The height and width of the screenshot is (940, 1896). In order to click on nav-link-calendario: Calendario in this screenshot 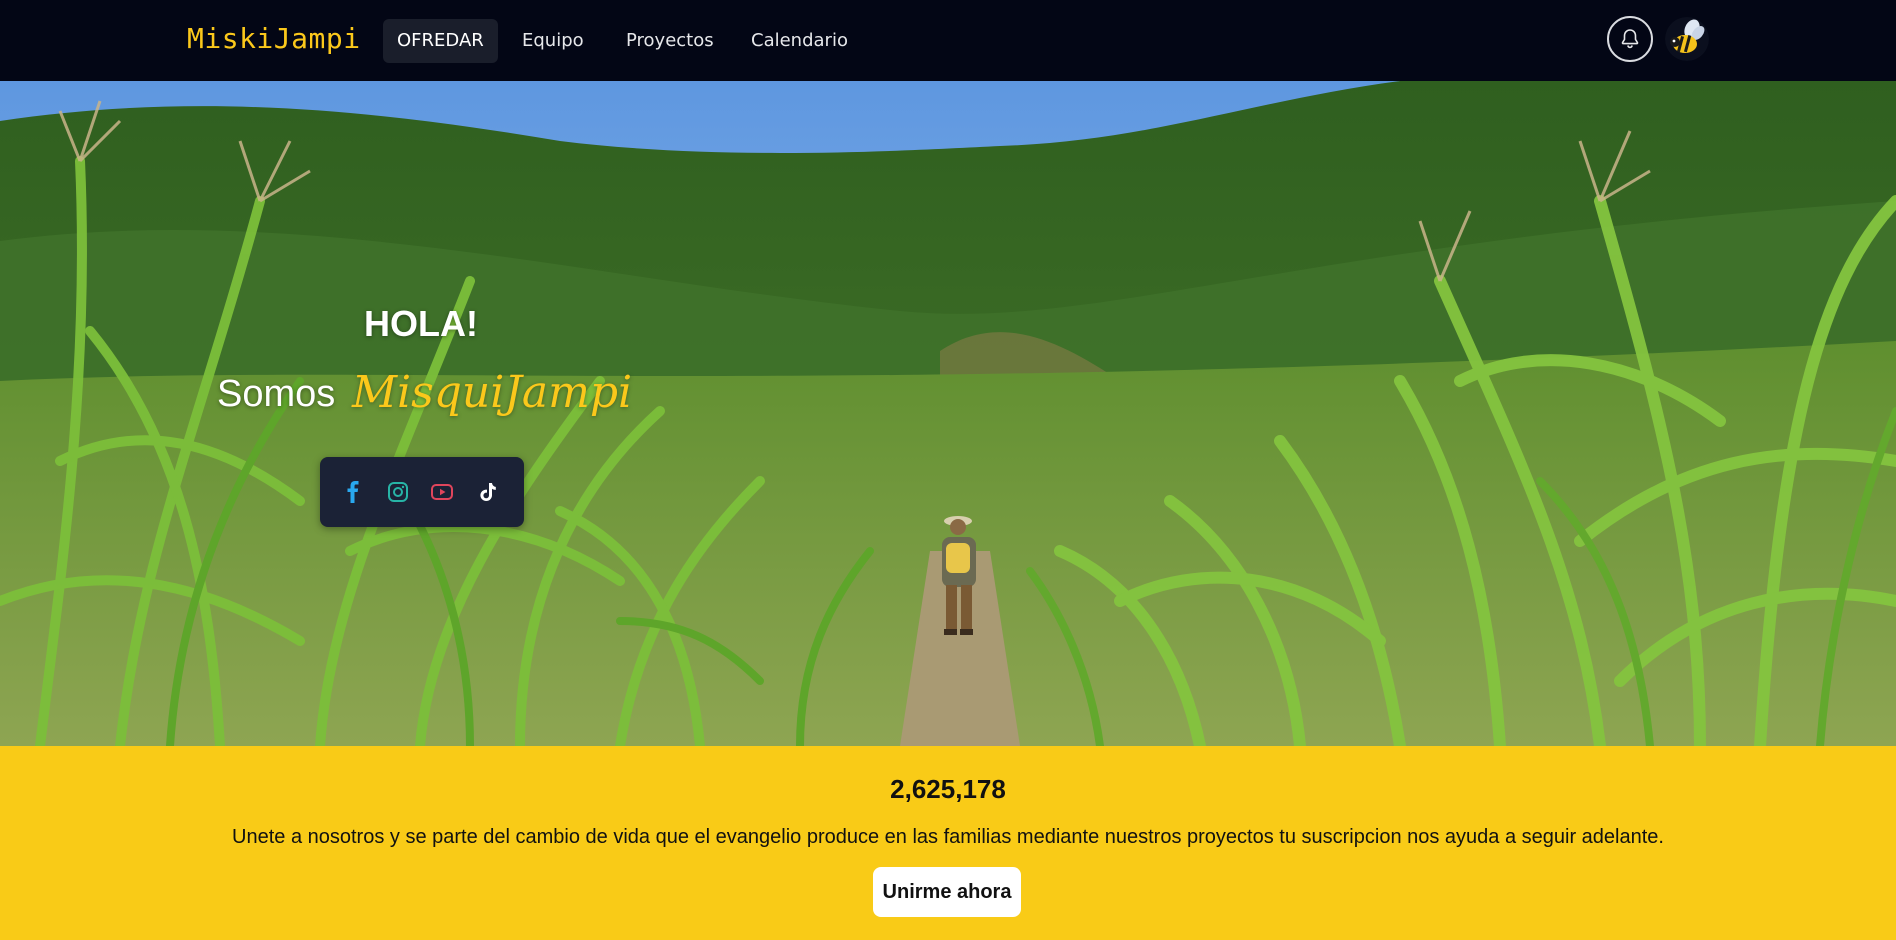, I will do `click(799, 41)`.